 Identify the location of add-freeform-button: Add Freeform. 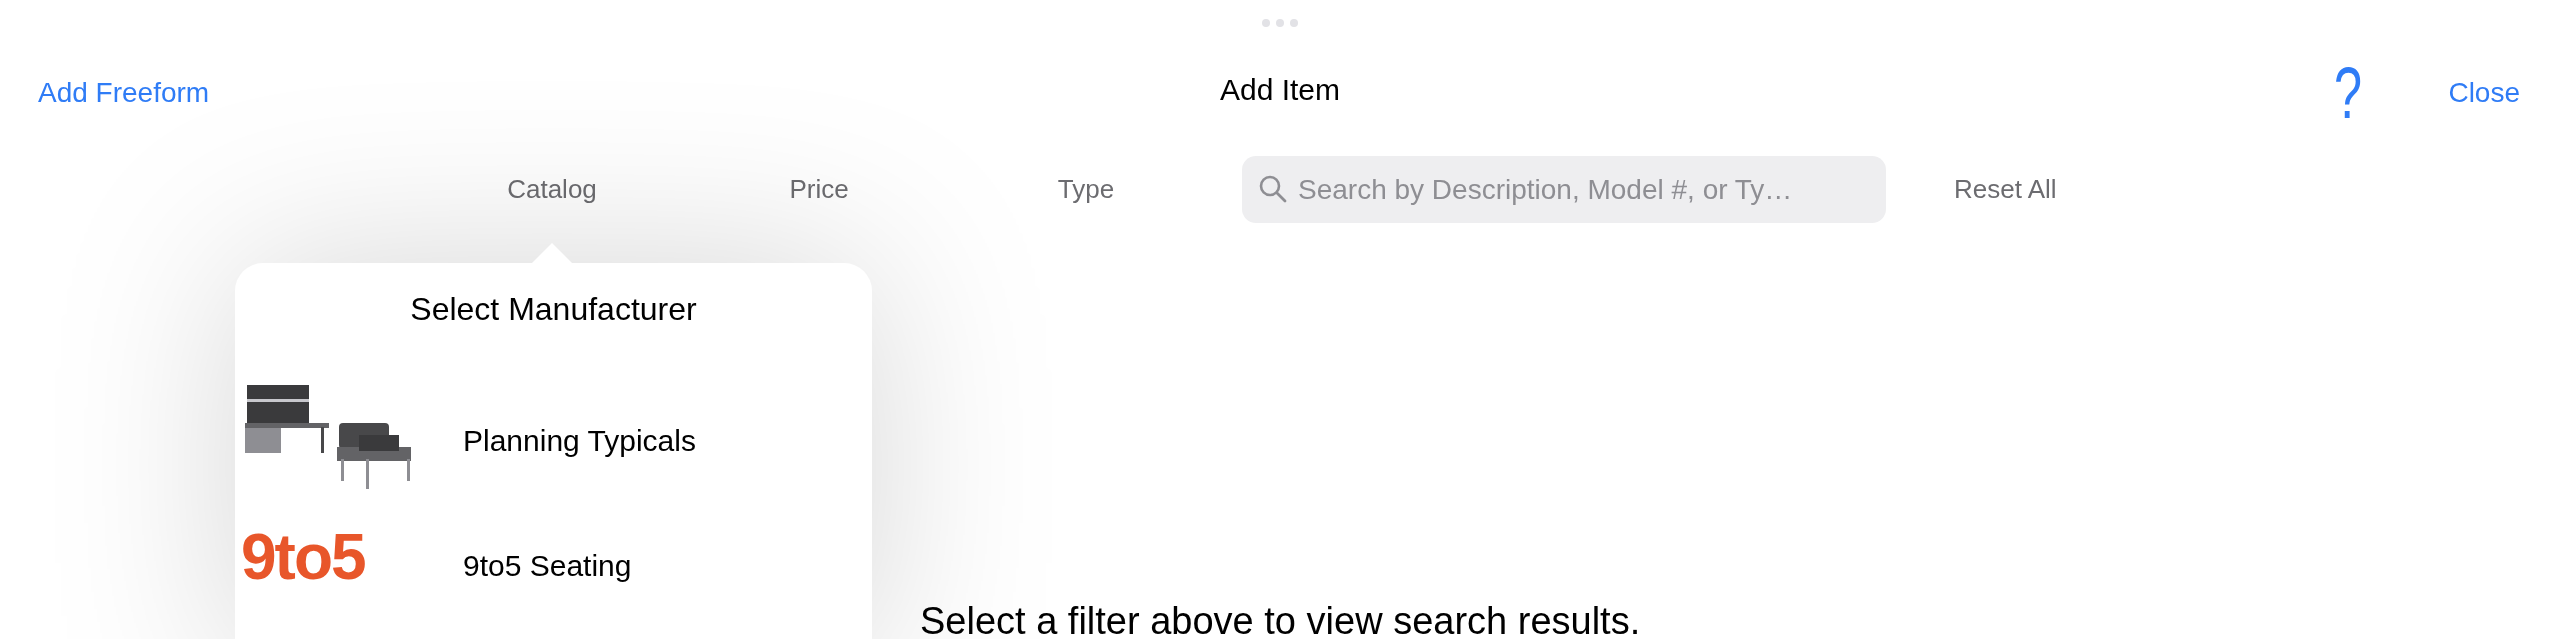
(124, 93).